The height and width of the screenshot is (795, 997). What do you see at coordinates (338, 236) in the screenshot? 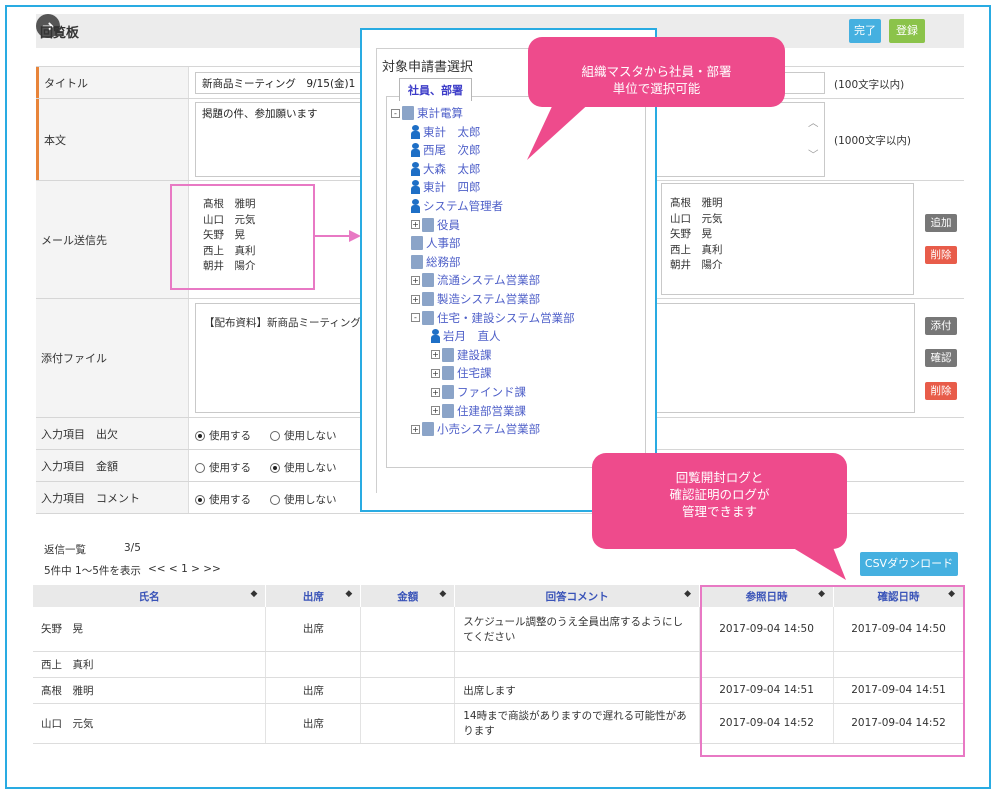
I see `pointer-arrow-icon` at bounding box center [338, 236].